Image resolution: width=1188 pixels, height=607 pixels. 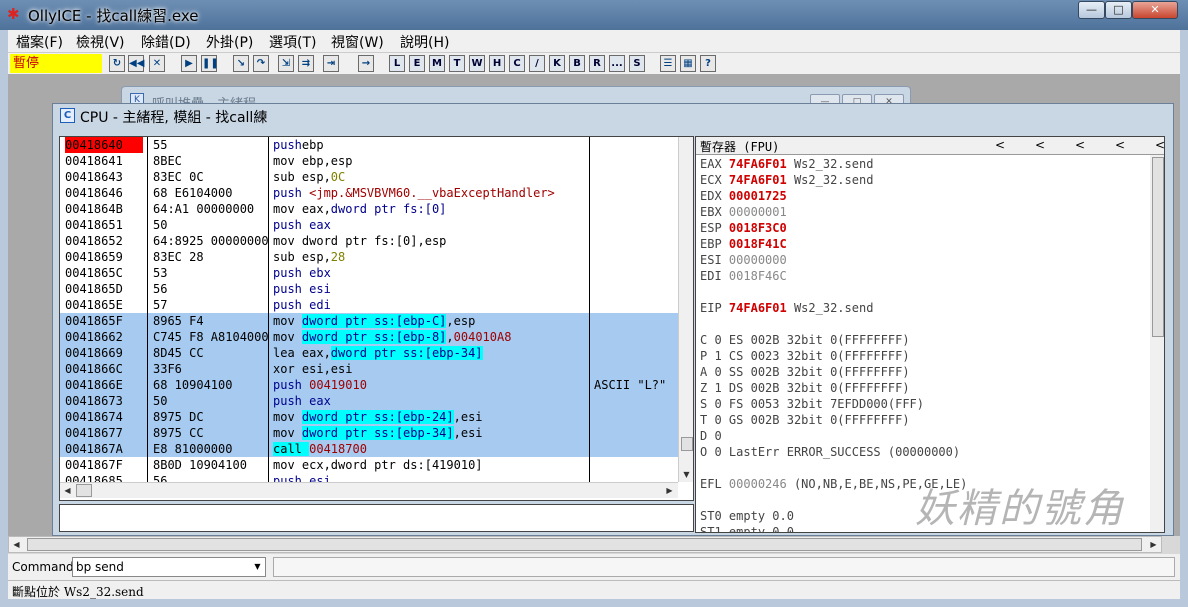 What do you see at coordinates (805, 340) in the screenshot?
I see `register-line: C 0 ES 002B 32bit 0(FFFFFFFF)` at bounding box center [805, 340].